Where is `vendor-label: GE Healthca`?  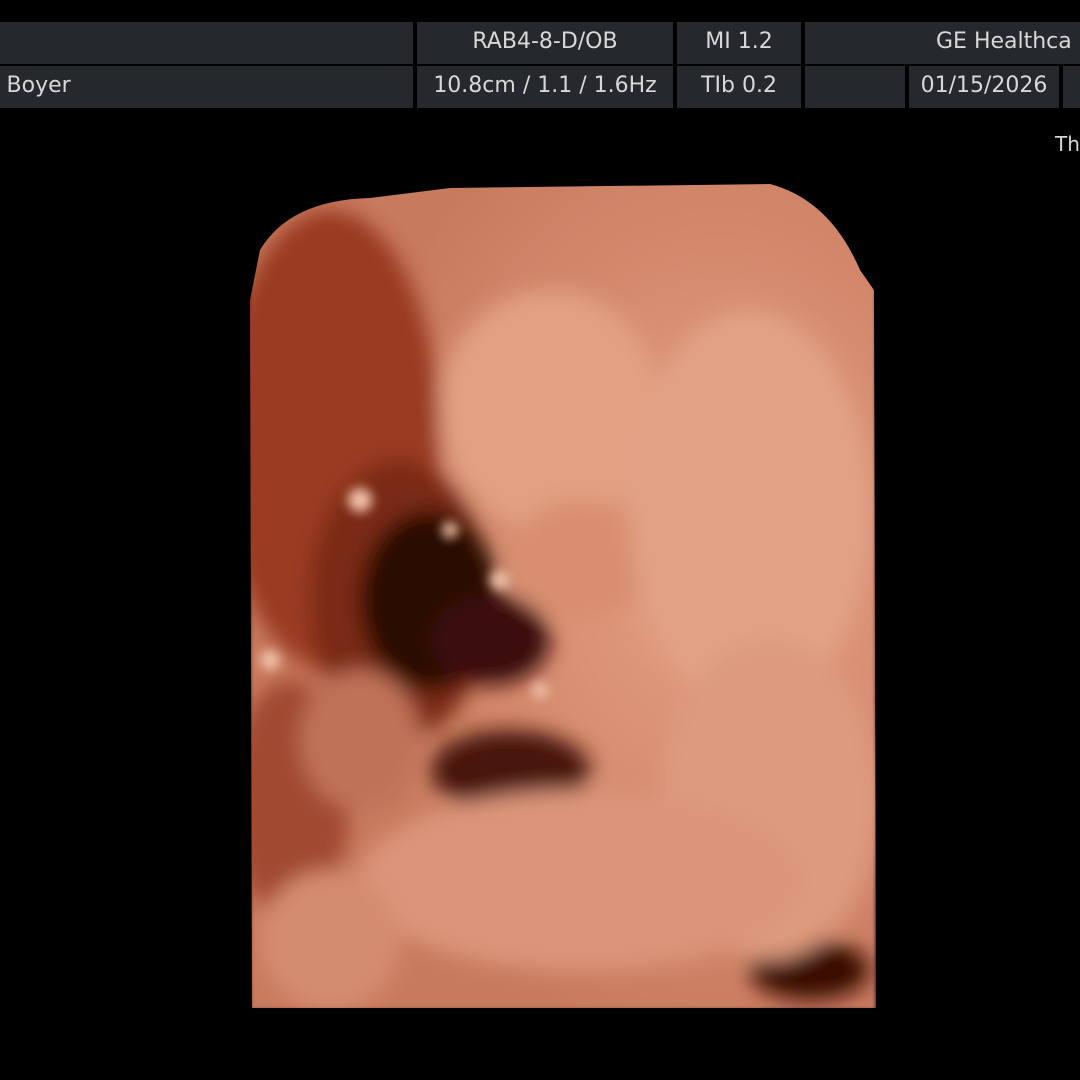 vendor-label: GE Healthca is located at coordinates (942, 43).